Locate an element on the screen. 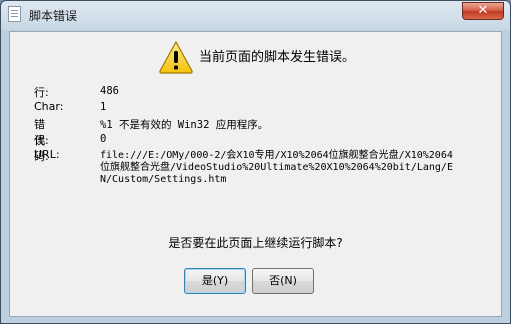 The width and height of the screenshot is (511, 324). line-value: 486 is located at coordinates (109, 91).